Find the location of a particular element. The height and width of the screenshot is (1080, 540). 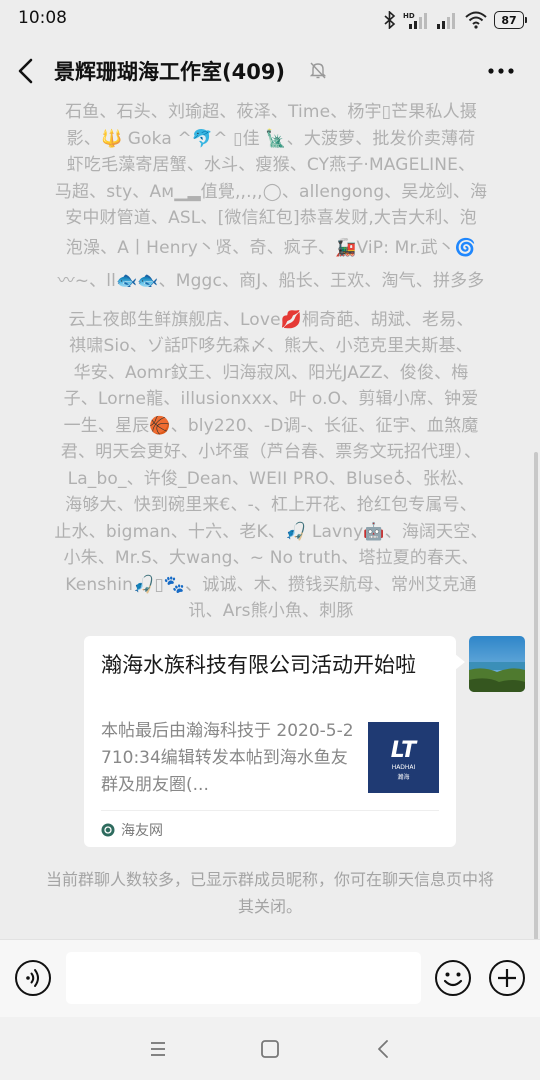

nav-home-icon is located at coordinates (270, 1049).